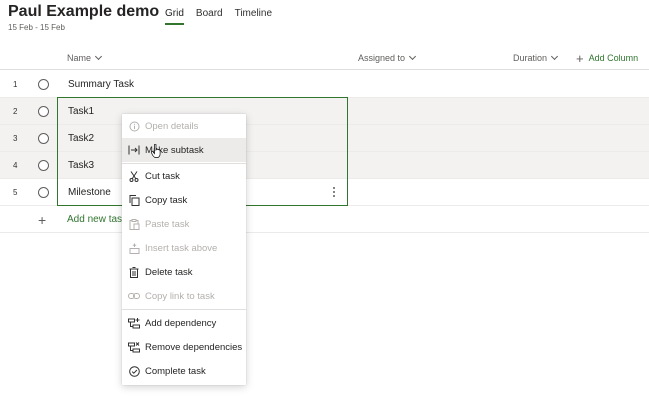  I want to click on column-header-duration-label: Duration, so click(530, 58).